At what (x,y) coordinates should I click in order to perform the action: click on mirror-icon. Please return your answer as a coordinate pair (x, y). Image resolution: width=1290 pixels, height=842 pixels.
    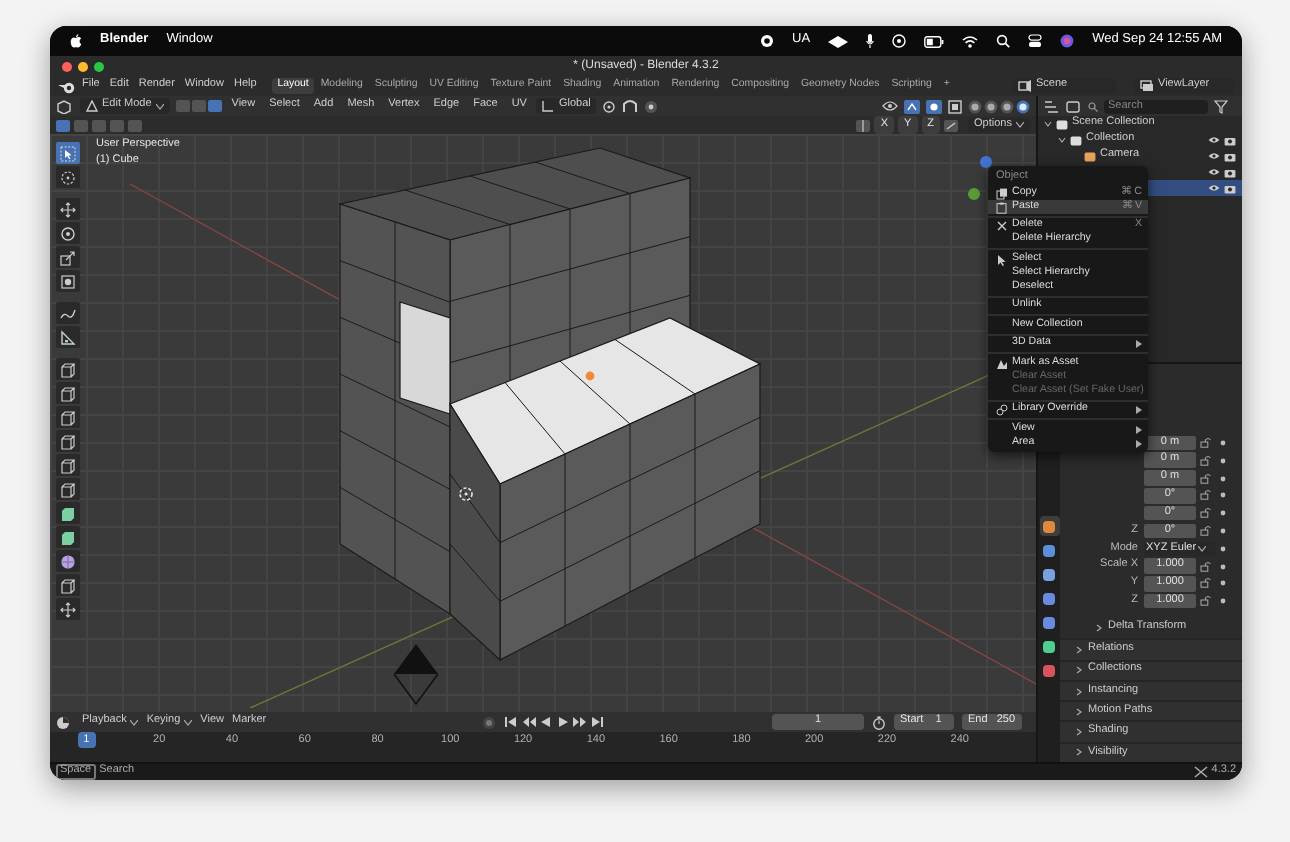
    Looking at the image, I should click on (863, 125).